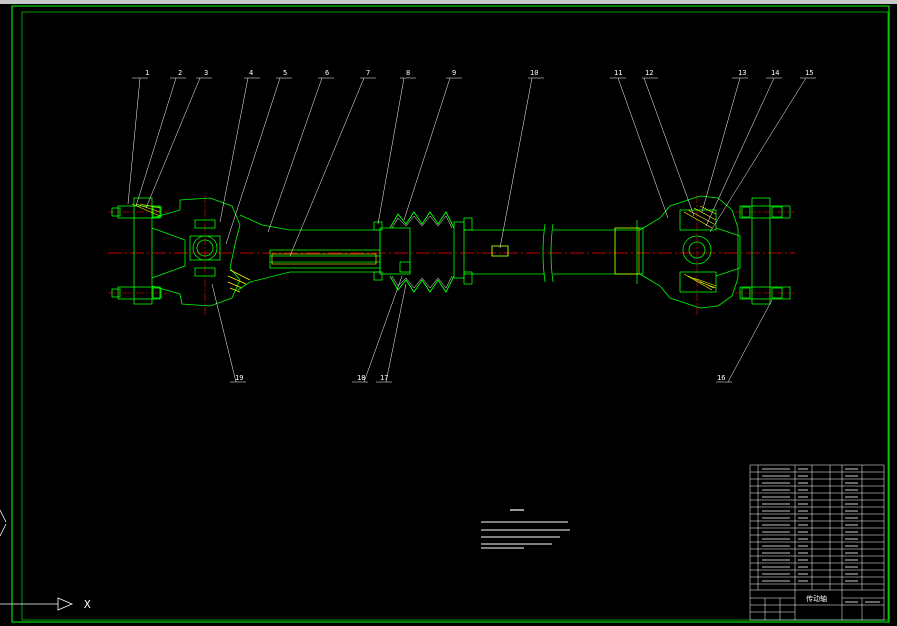  What do you see at coordinates (368, 73) in the screenshot?
I see `callout-7: 7` at bounding box center [368, 73].